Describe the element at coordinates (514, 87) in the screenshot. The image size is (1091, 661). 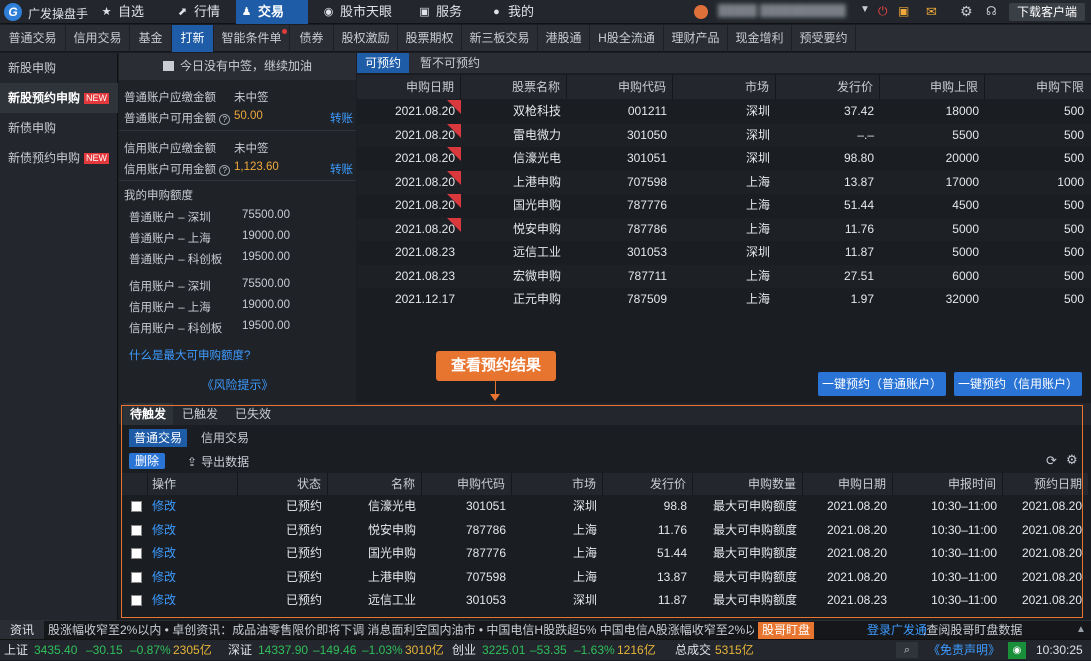
I see `col-name: 股票名称` at that location.